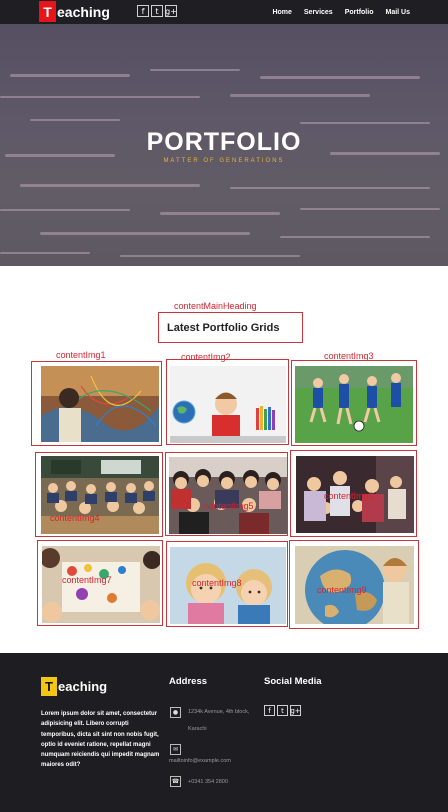 The height and width of the screenshot is (812, 448). Describe the element at coordinates (215, 306) in the screenshot. I see `main-heading-annotation: contentMainHeading` at that location.